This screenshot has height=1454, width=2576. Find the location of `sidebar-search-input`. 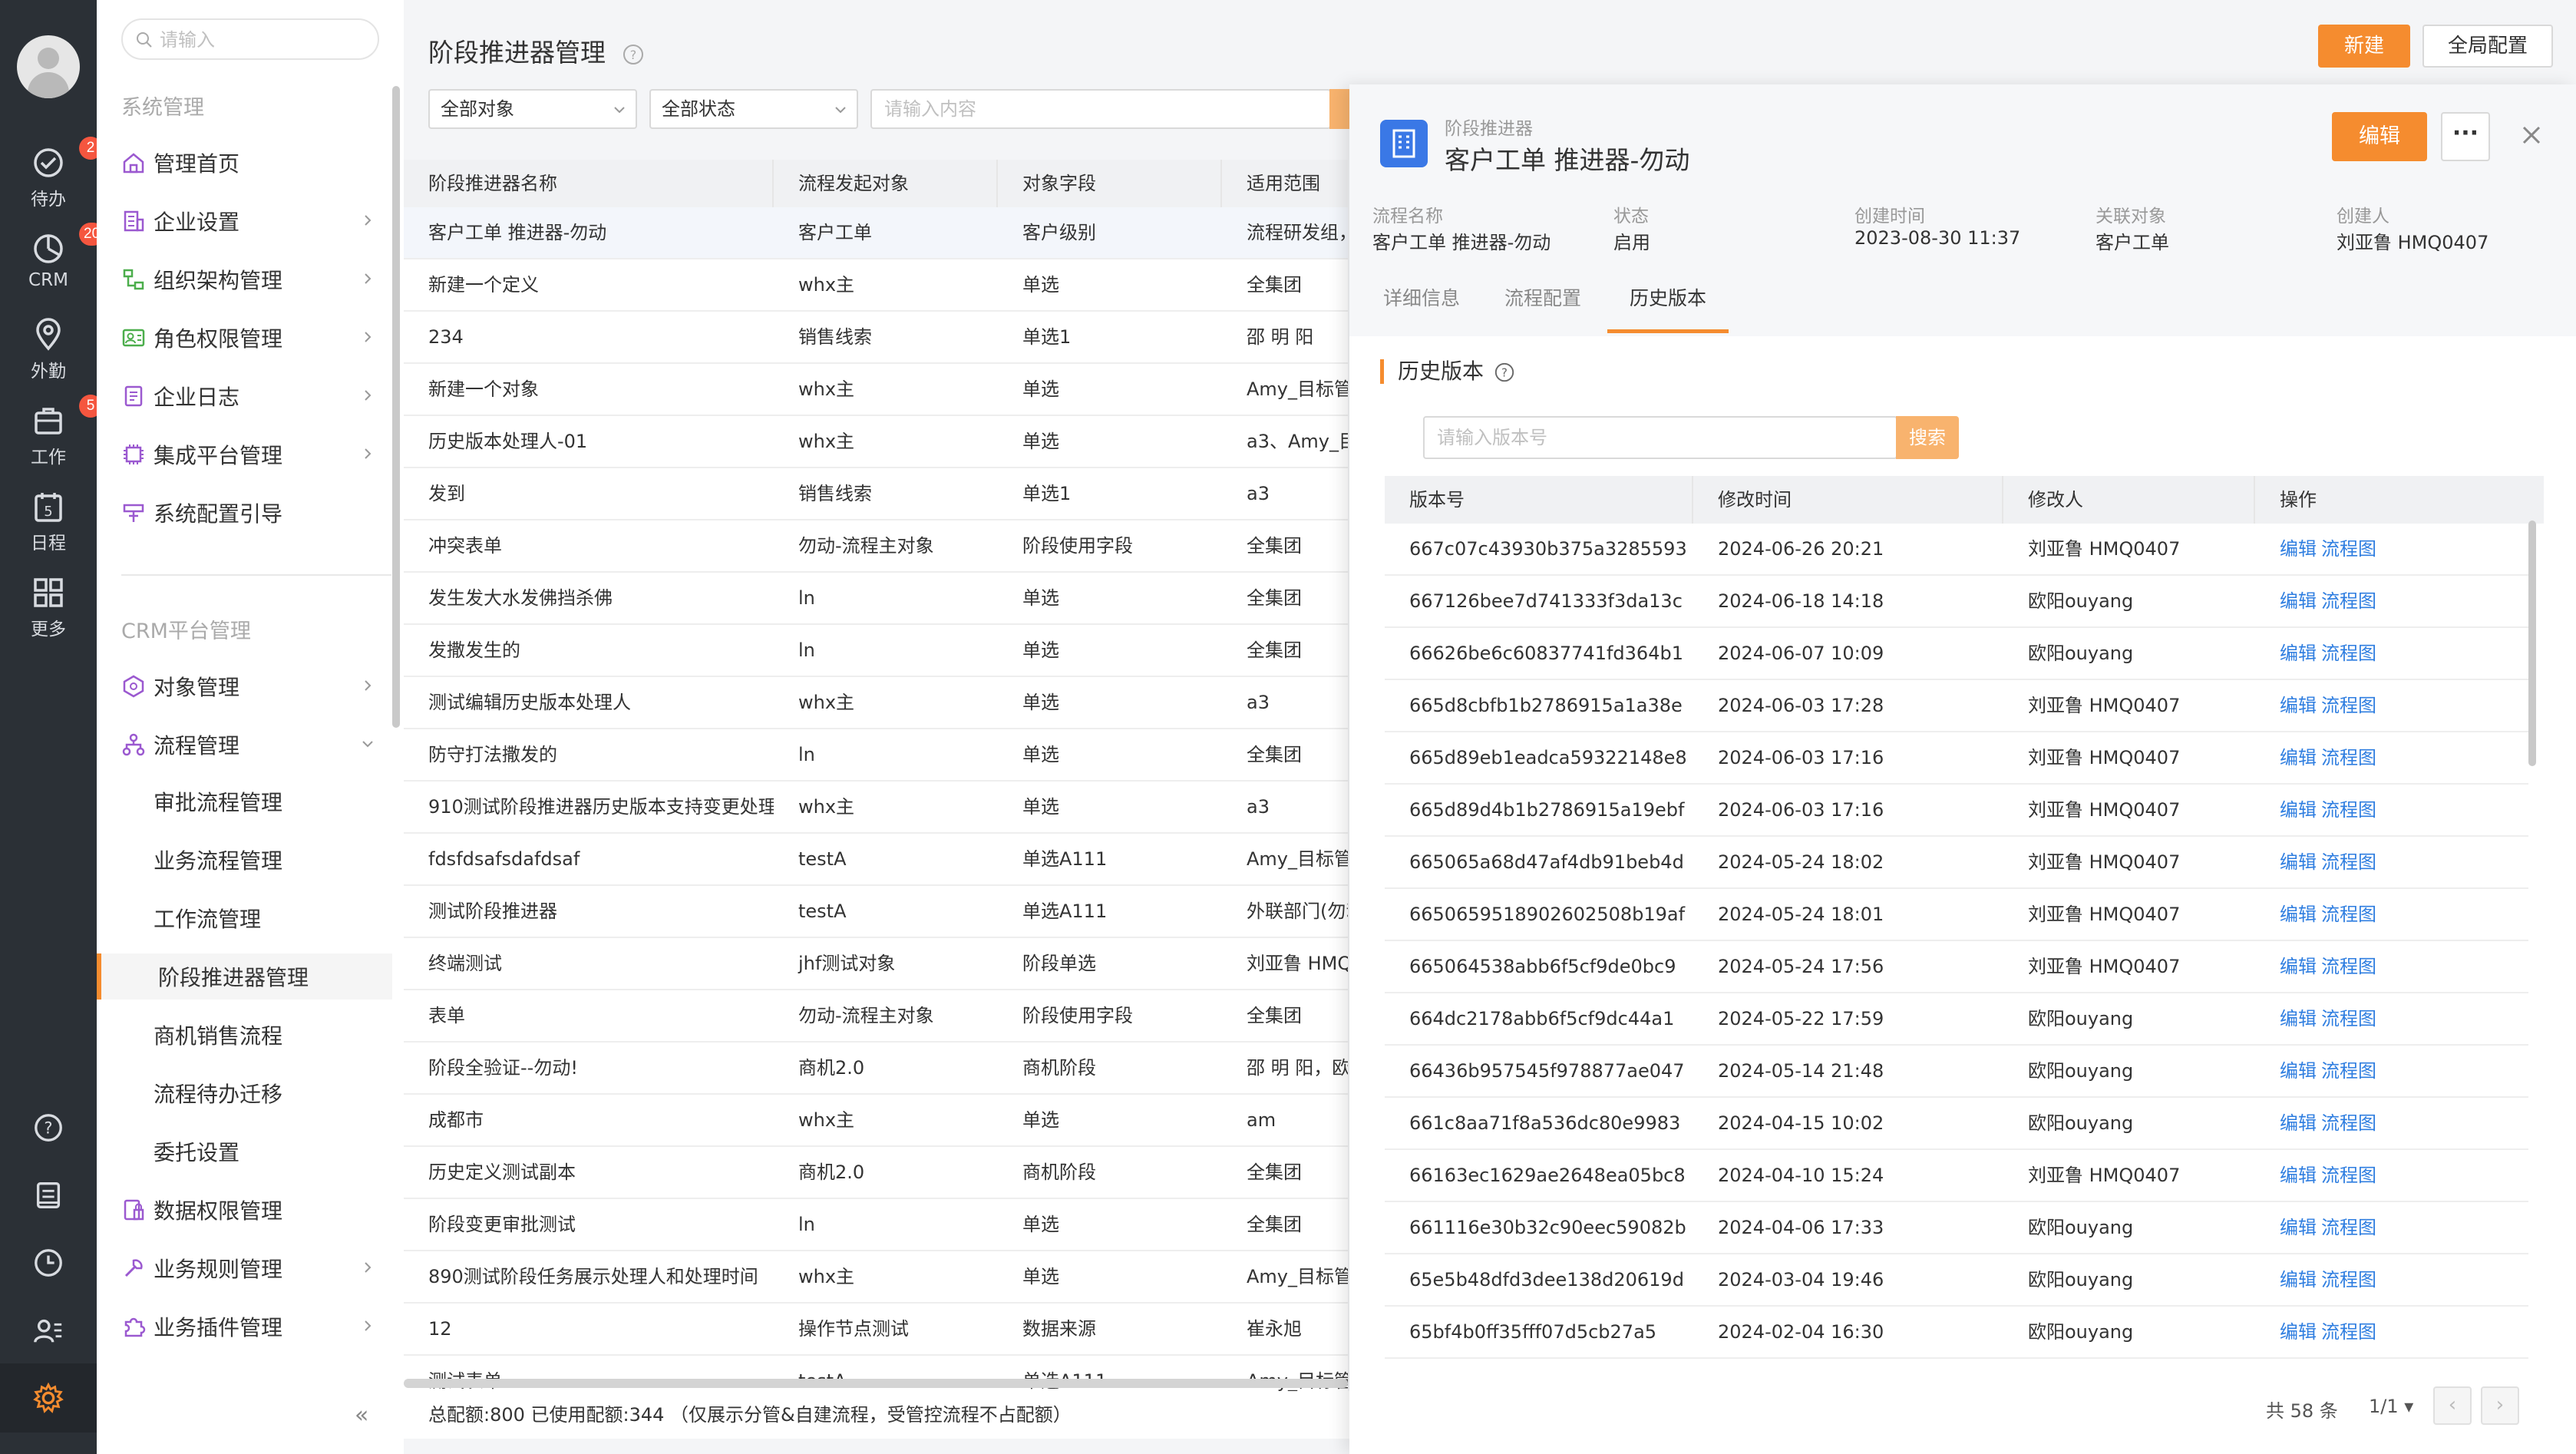

sidebar-search-input is located at coordinates (263, 40).